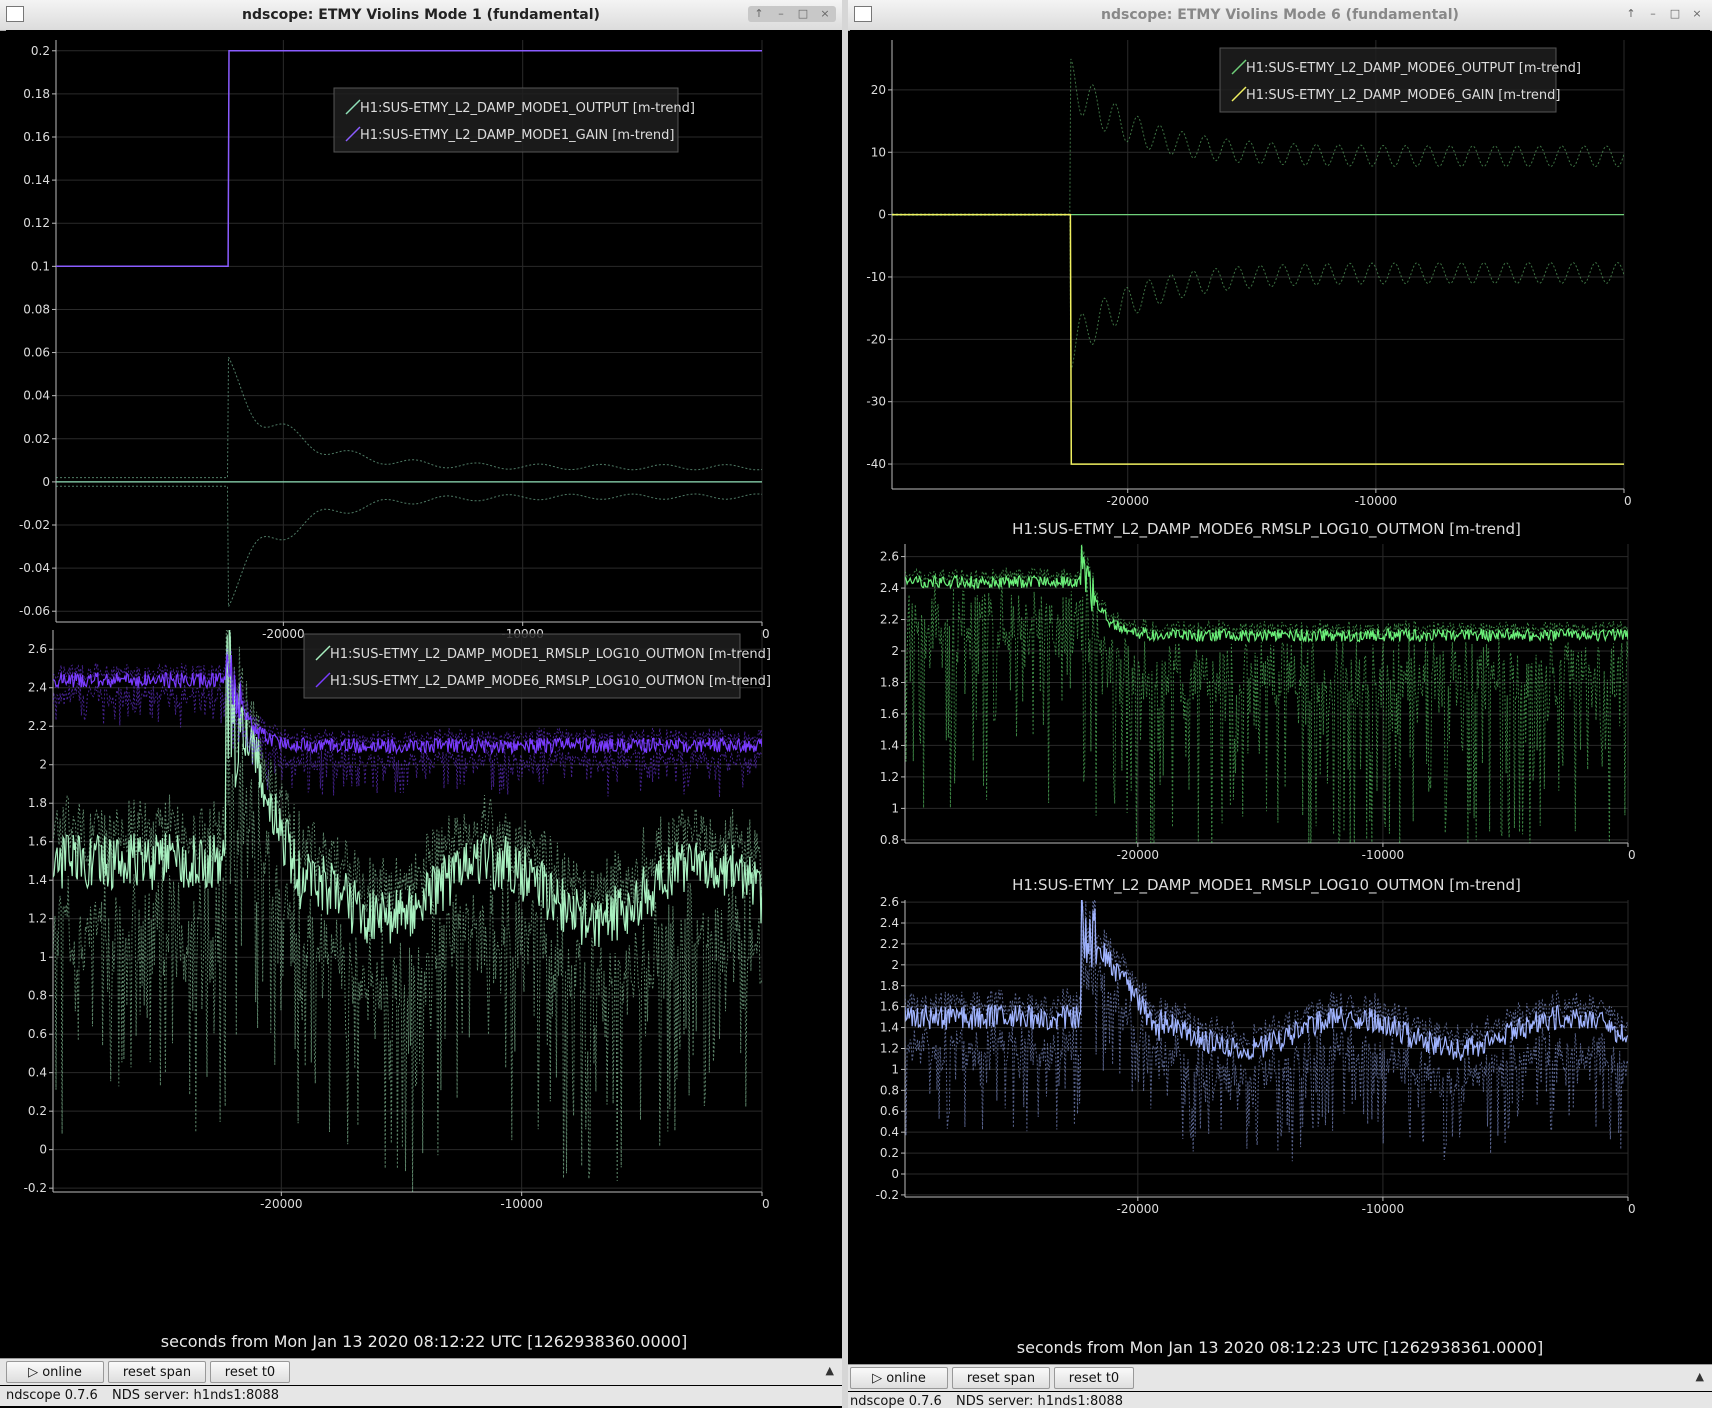  I want to click on y-tick-label: -0.06, so click(34, 611).